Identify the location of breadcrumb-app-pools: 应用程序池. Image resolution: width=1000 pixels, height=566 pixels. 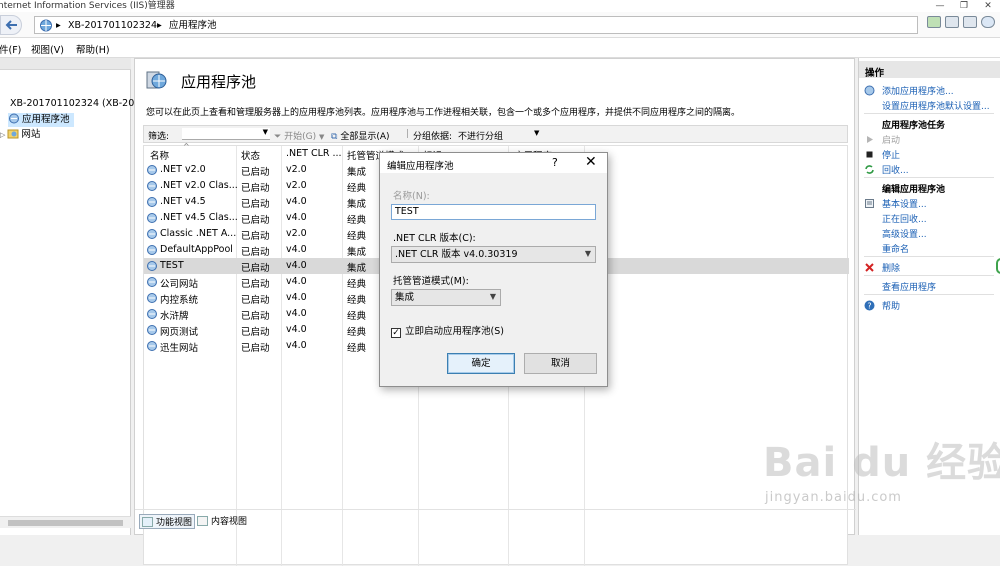
(193, 25).